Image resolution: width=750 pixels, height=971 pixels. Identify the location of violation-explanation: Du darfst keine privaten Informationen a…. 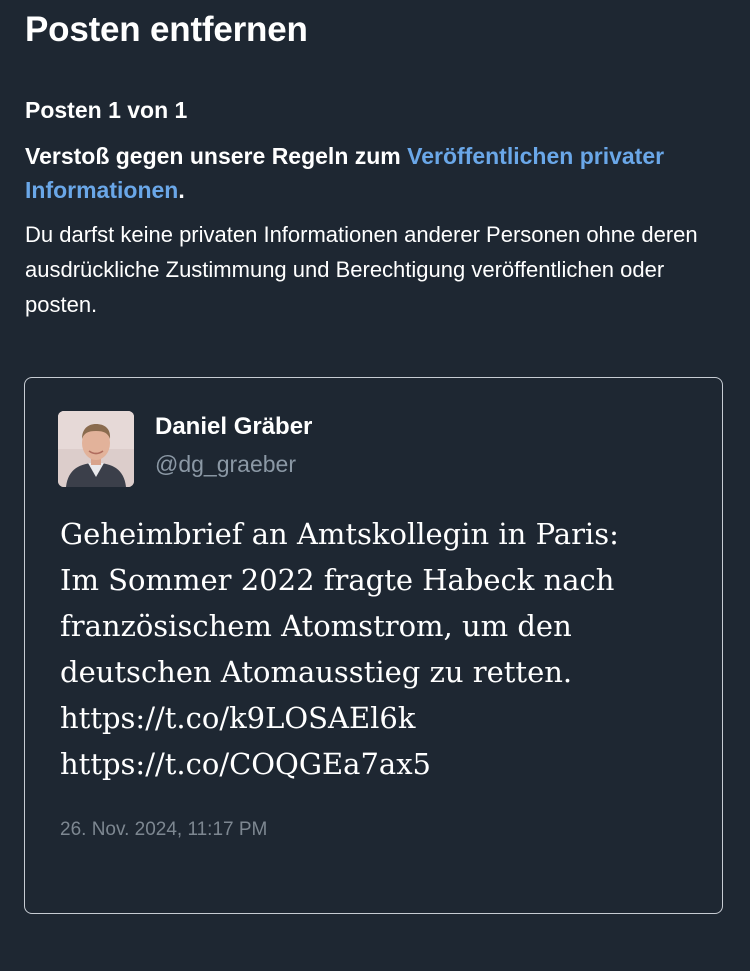
(361, 269).